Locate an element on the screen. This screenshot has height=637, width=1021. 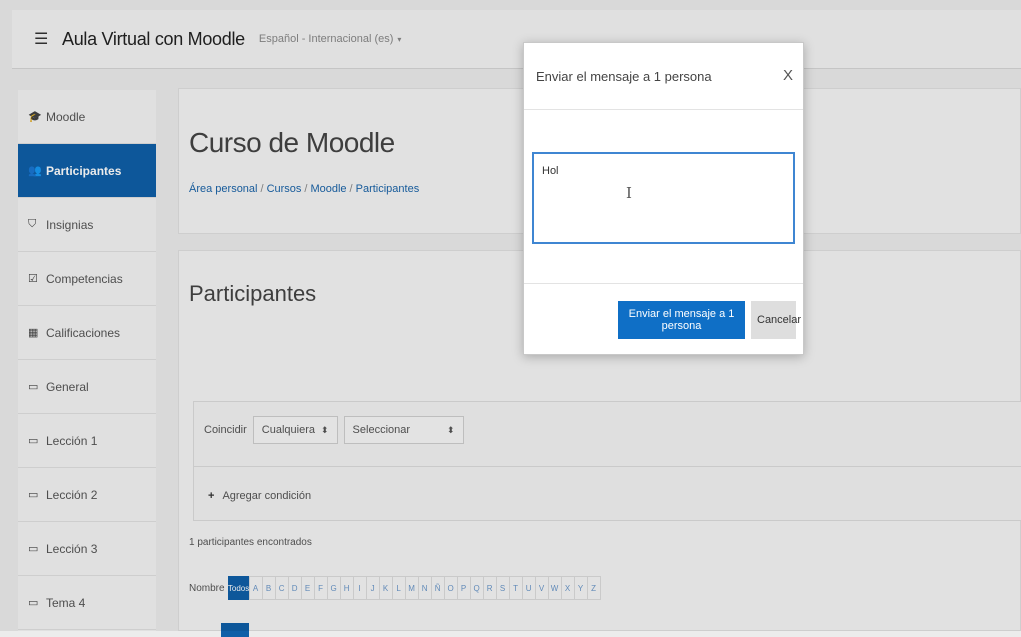
dialog-title: Enviar el mensaje a 1 persona is located at coordinates (624, 76).